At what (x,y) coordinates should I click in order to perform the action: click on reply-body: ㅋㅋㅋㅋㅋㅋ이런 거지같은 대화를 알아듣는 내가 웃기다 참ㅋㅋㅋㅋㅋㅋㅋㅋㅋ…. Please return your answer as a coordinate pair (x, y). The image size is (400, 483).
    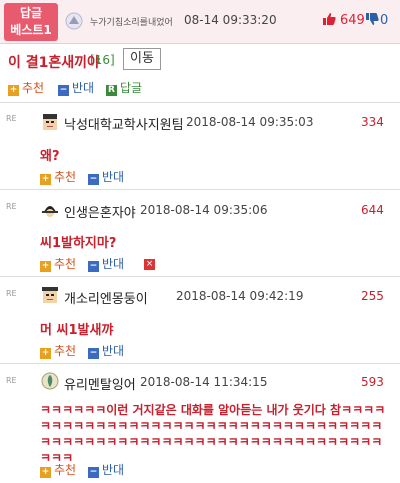
    Looking at the image, I should click on (213, 434).